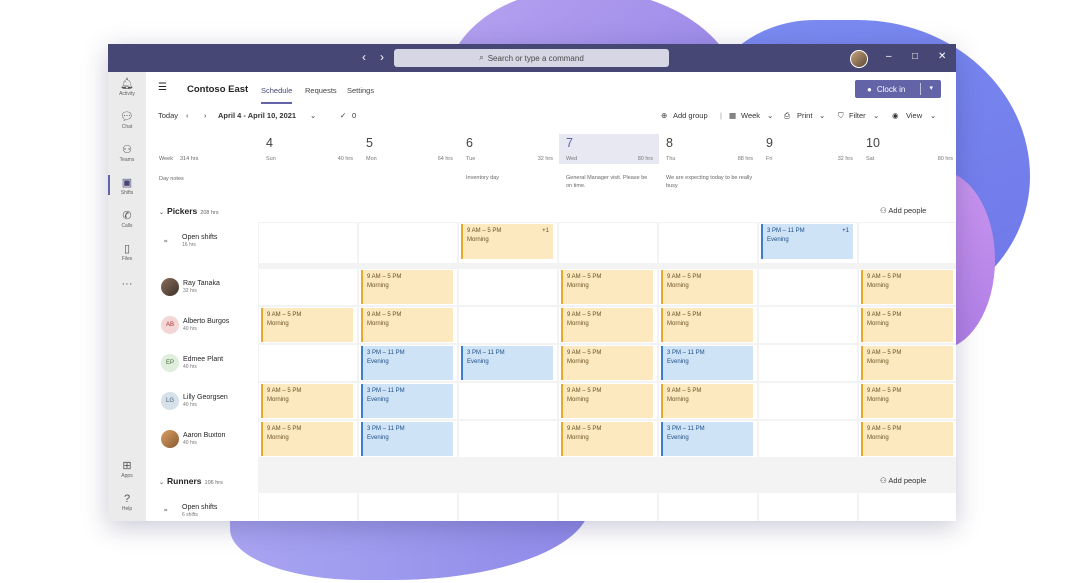 The image size is (1081, 583). What do you see at coordinates (409, 149) in the screenshot?
I see `day-header: 5 Mon 64 hrs` at bounding box center [409, 149].